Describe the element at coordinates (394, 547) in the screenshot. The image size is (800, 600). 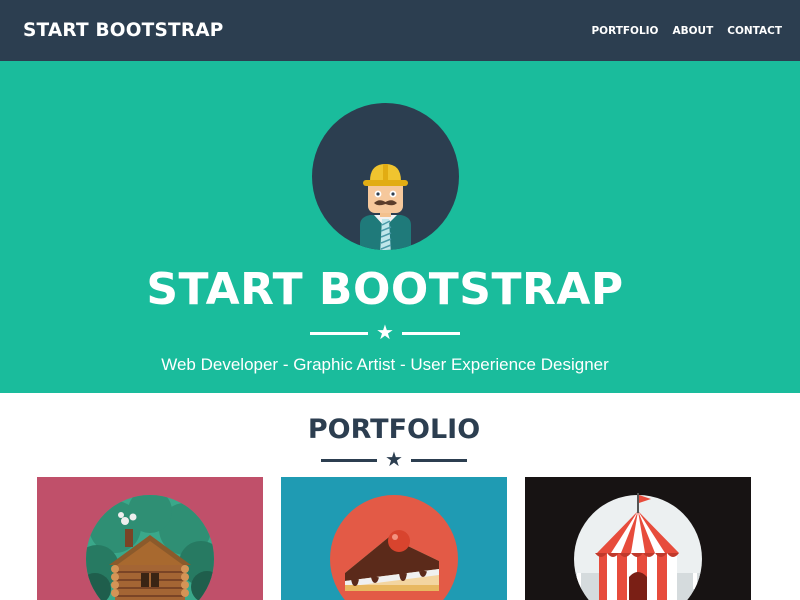
I see `cake-icon` at that location.